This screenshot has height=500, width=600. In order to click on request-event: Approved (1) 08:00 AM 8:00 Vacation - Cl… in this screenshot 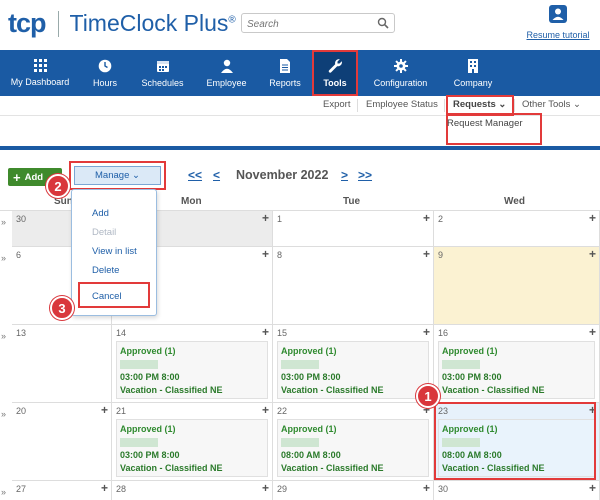, I will do `click(353, 448)`.